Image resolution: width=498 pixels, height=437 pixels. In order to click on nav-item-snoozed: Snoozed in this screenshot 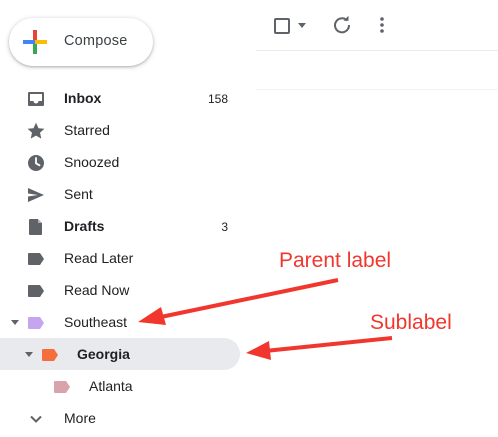, I will do `click(120, 162)`.